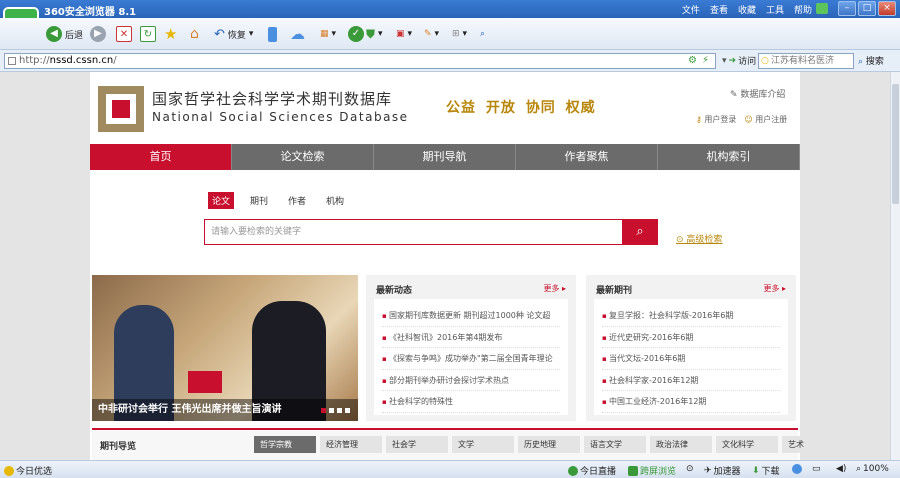 The image size is (900, 478). What do you see at coordinates (471, 380) in the screenshot?
I see `news-item: 部分期刊举办研讨会探讨学术热点` at bounding box center [471, 380].